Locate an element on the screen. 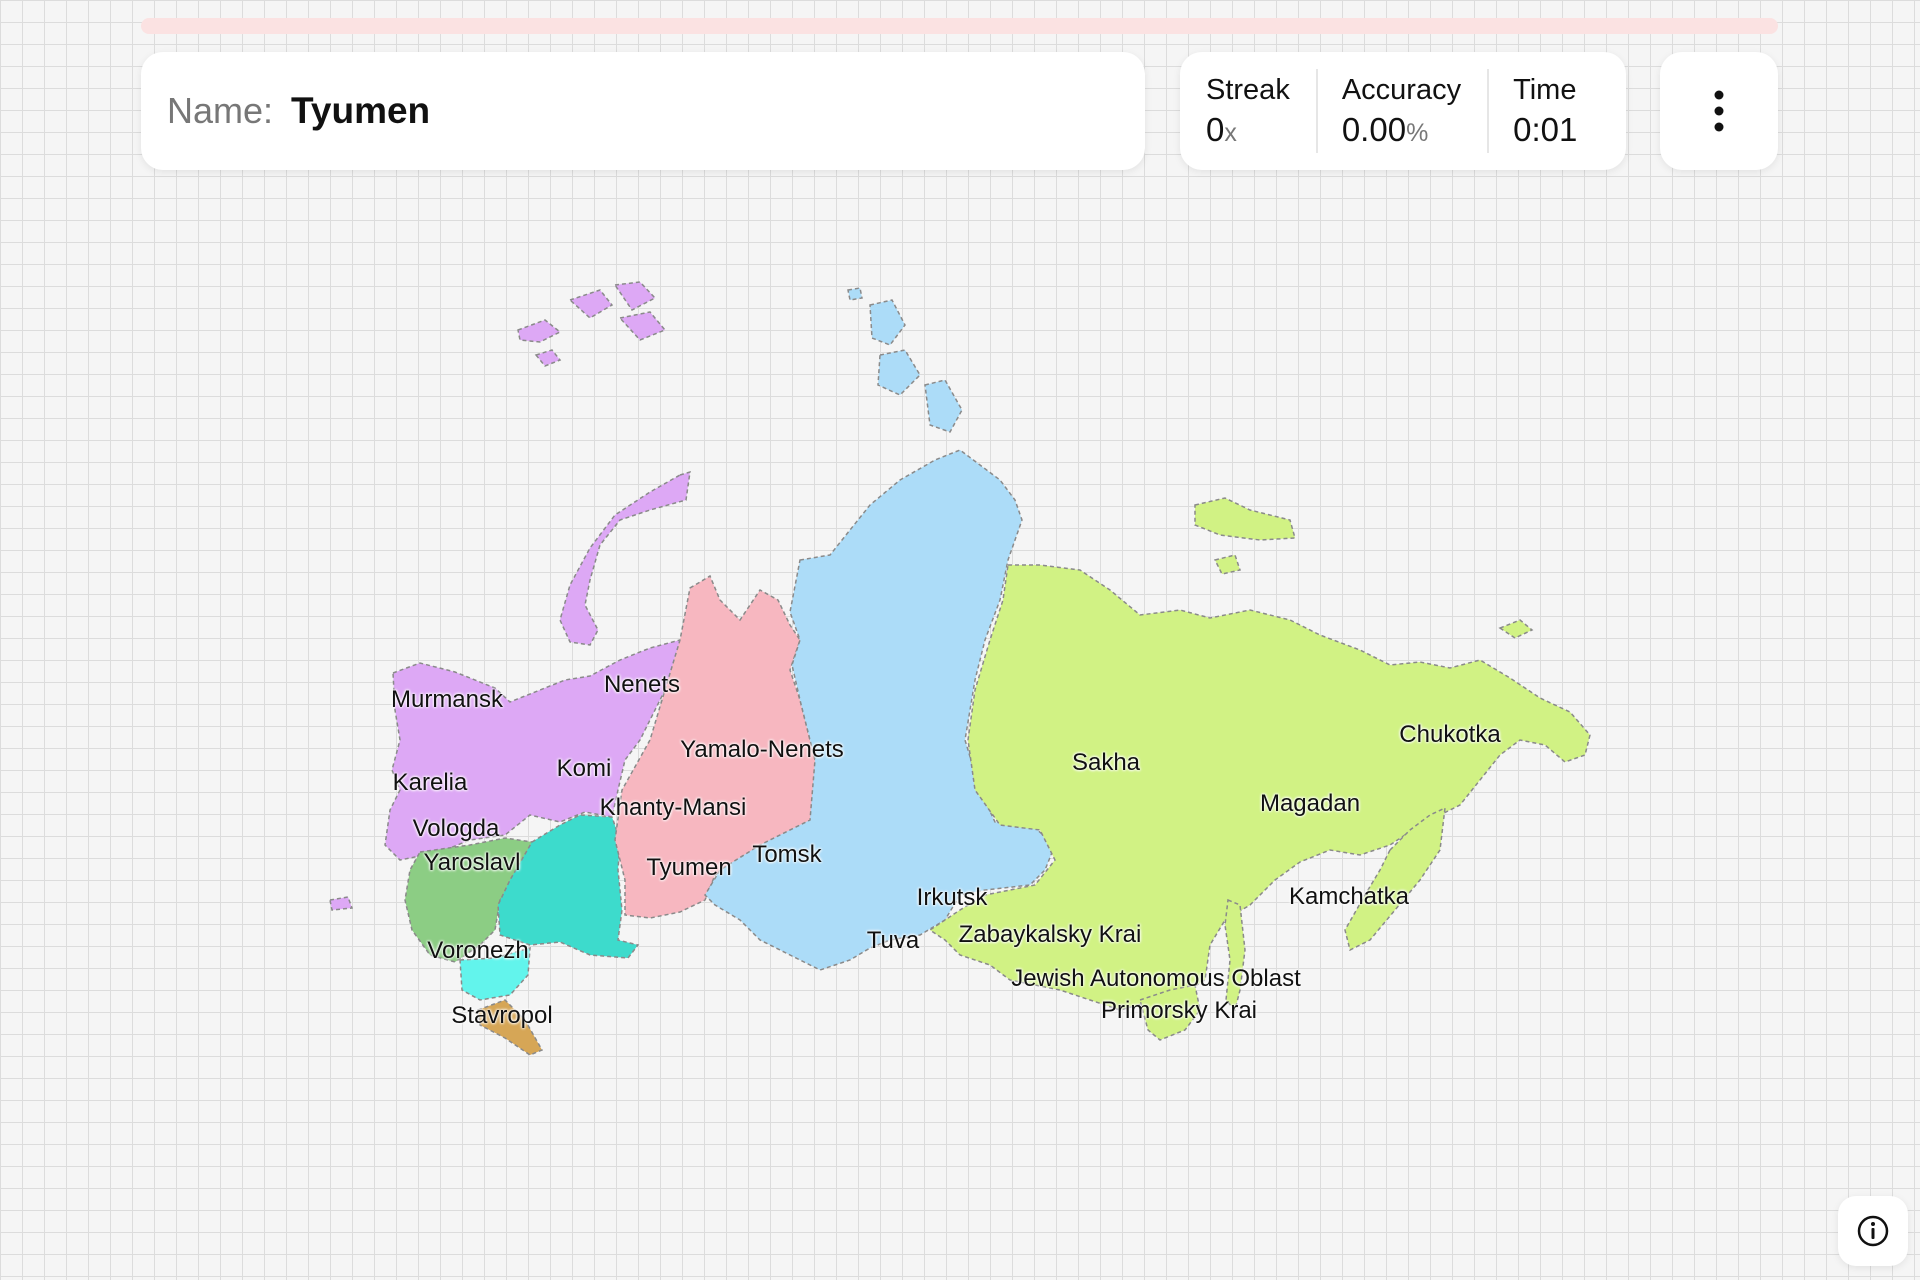  map-label-irkutsk: Irkutsk is located at coordinates (952, 898).